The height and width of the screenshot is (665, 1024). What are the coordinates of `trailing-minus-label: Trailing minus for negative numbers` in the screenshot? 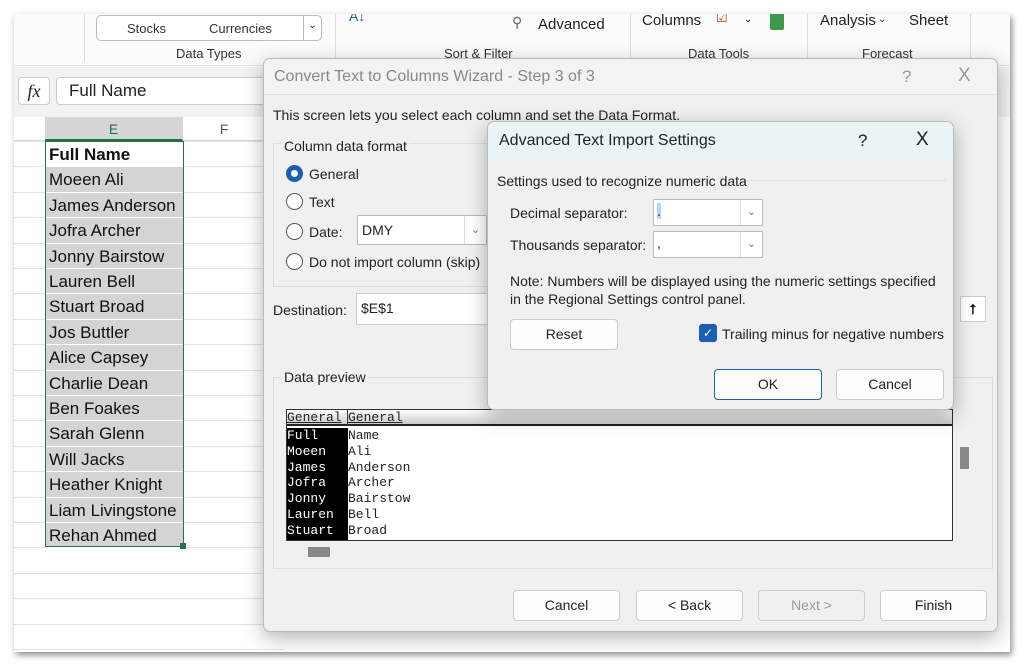 It's located at (833, 334).